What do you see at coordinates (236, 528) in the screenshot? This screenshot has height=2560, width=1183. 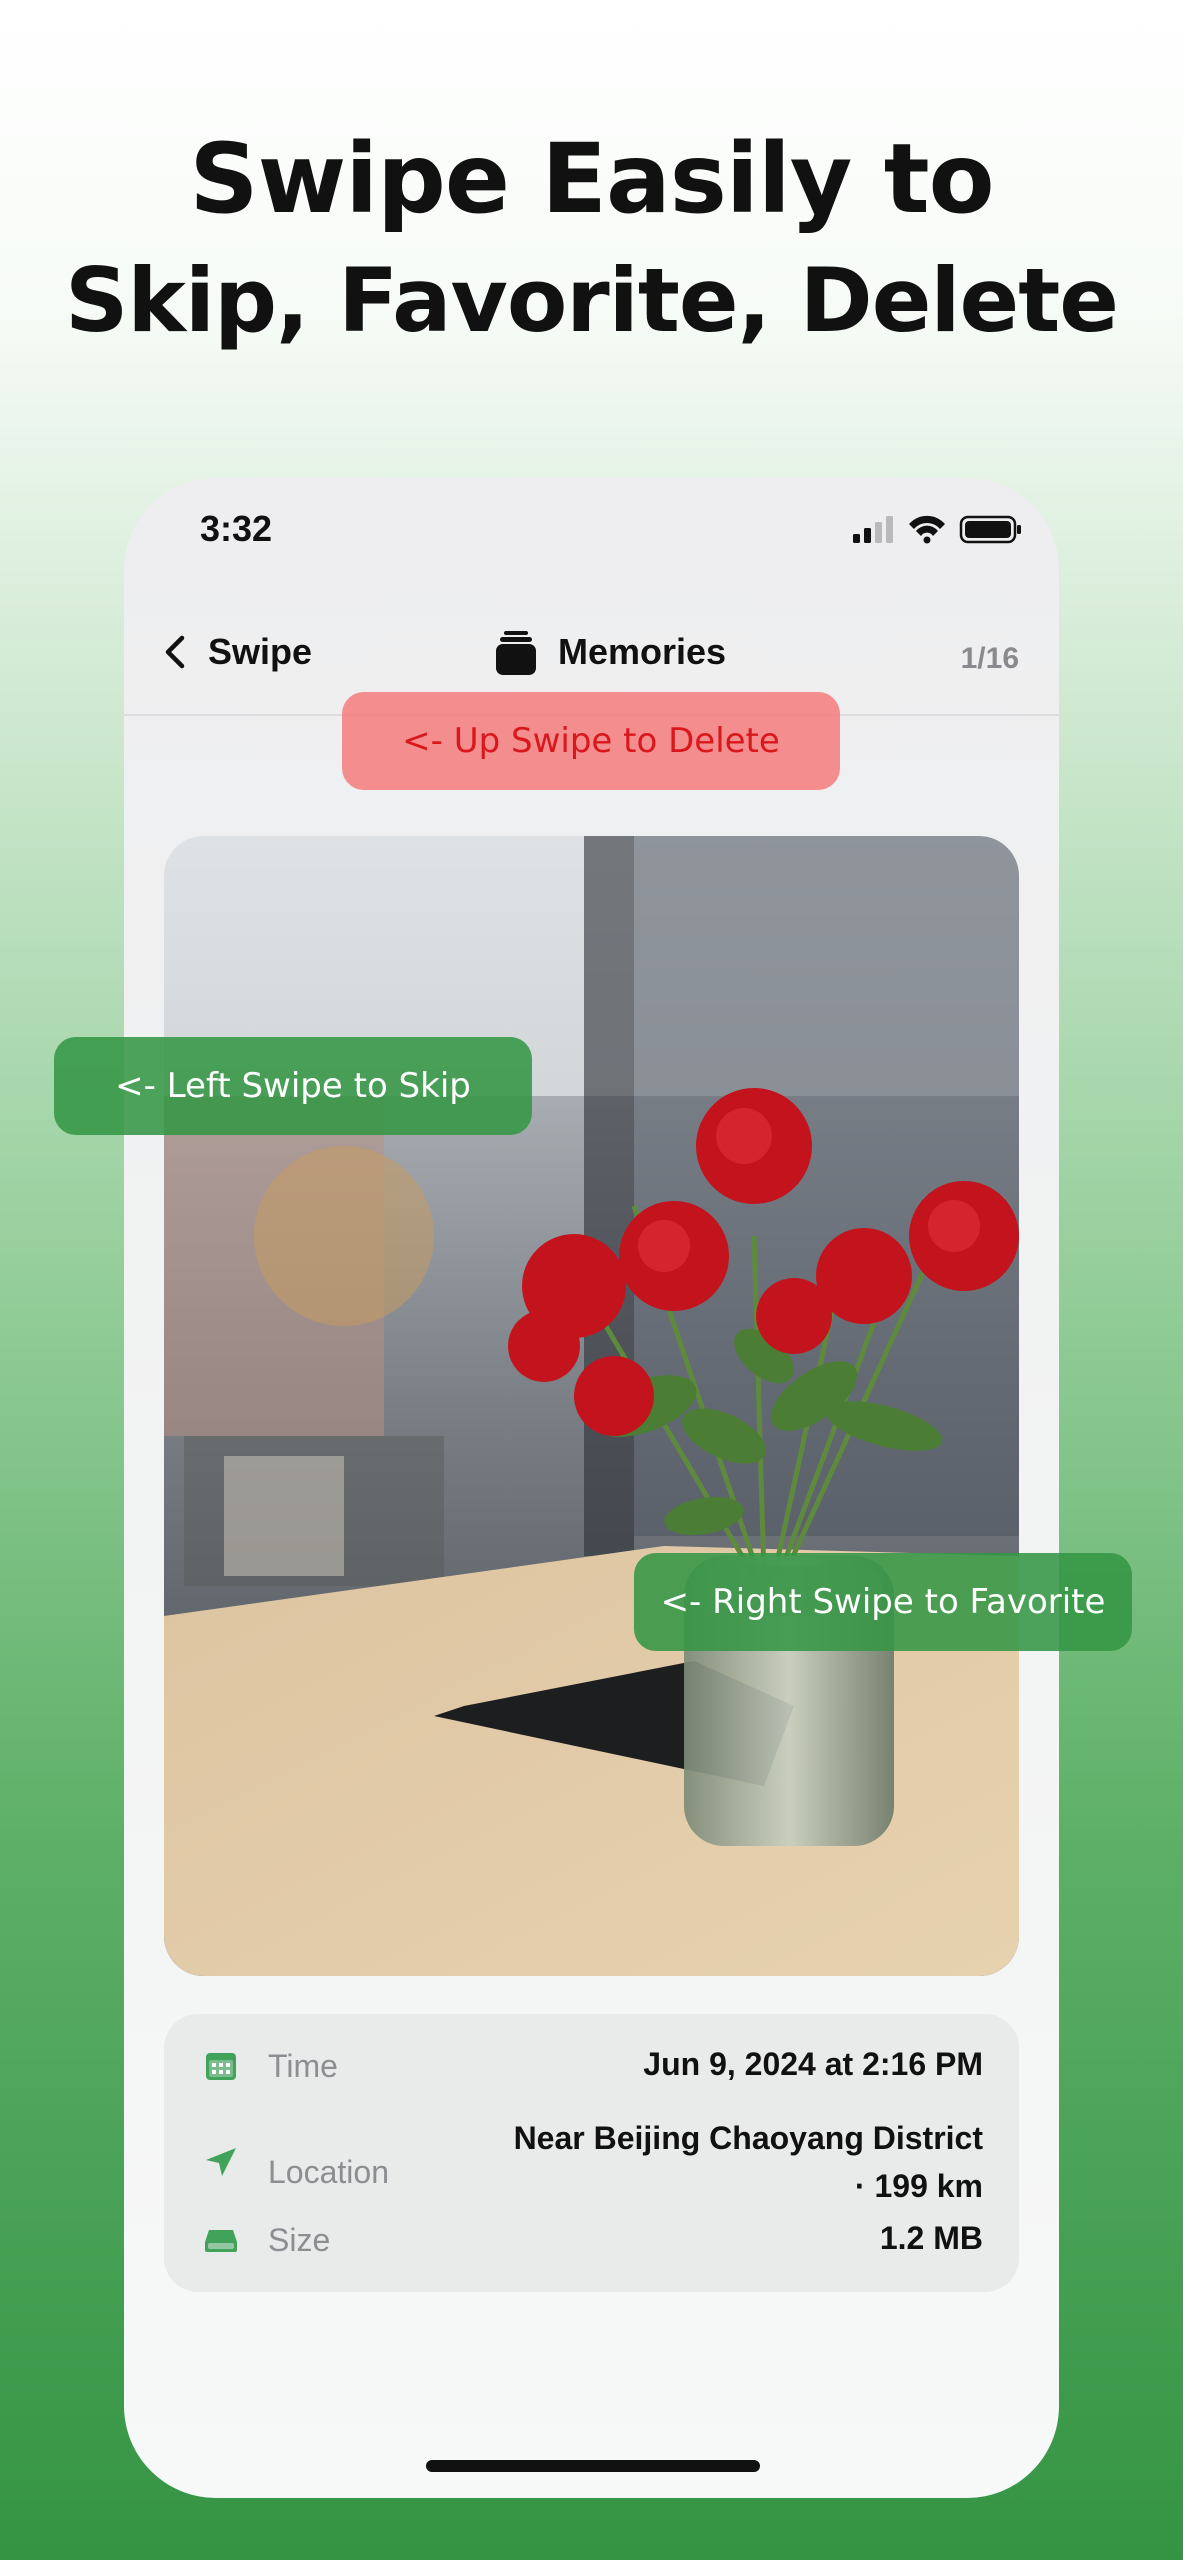 I see `status-time: 3:32` at bounding box center [236, 528].